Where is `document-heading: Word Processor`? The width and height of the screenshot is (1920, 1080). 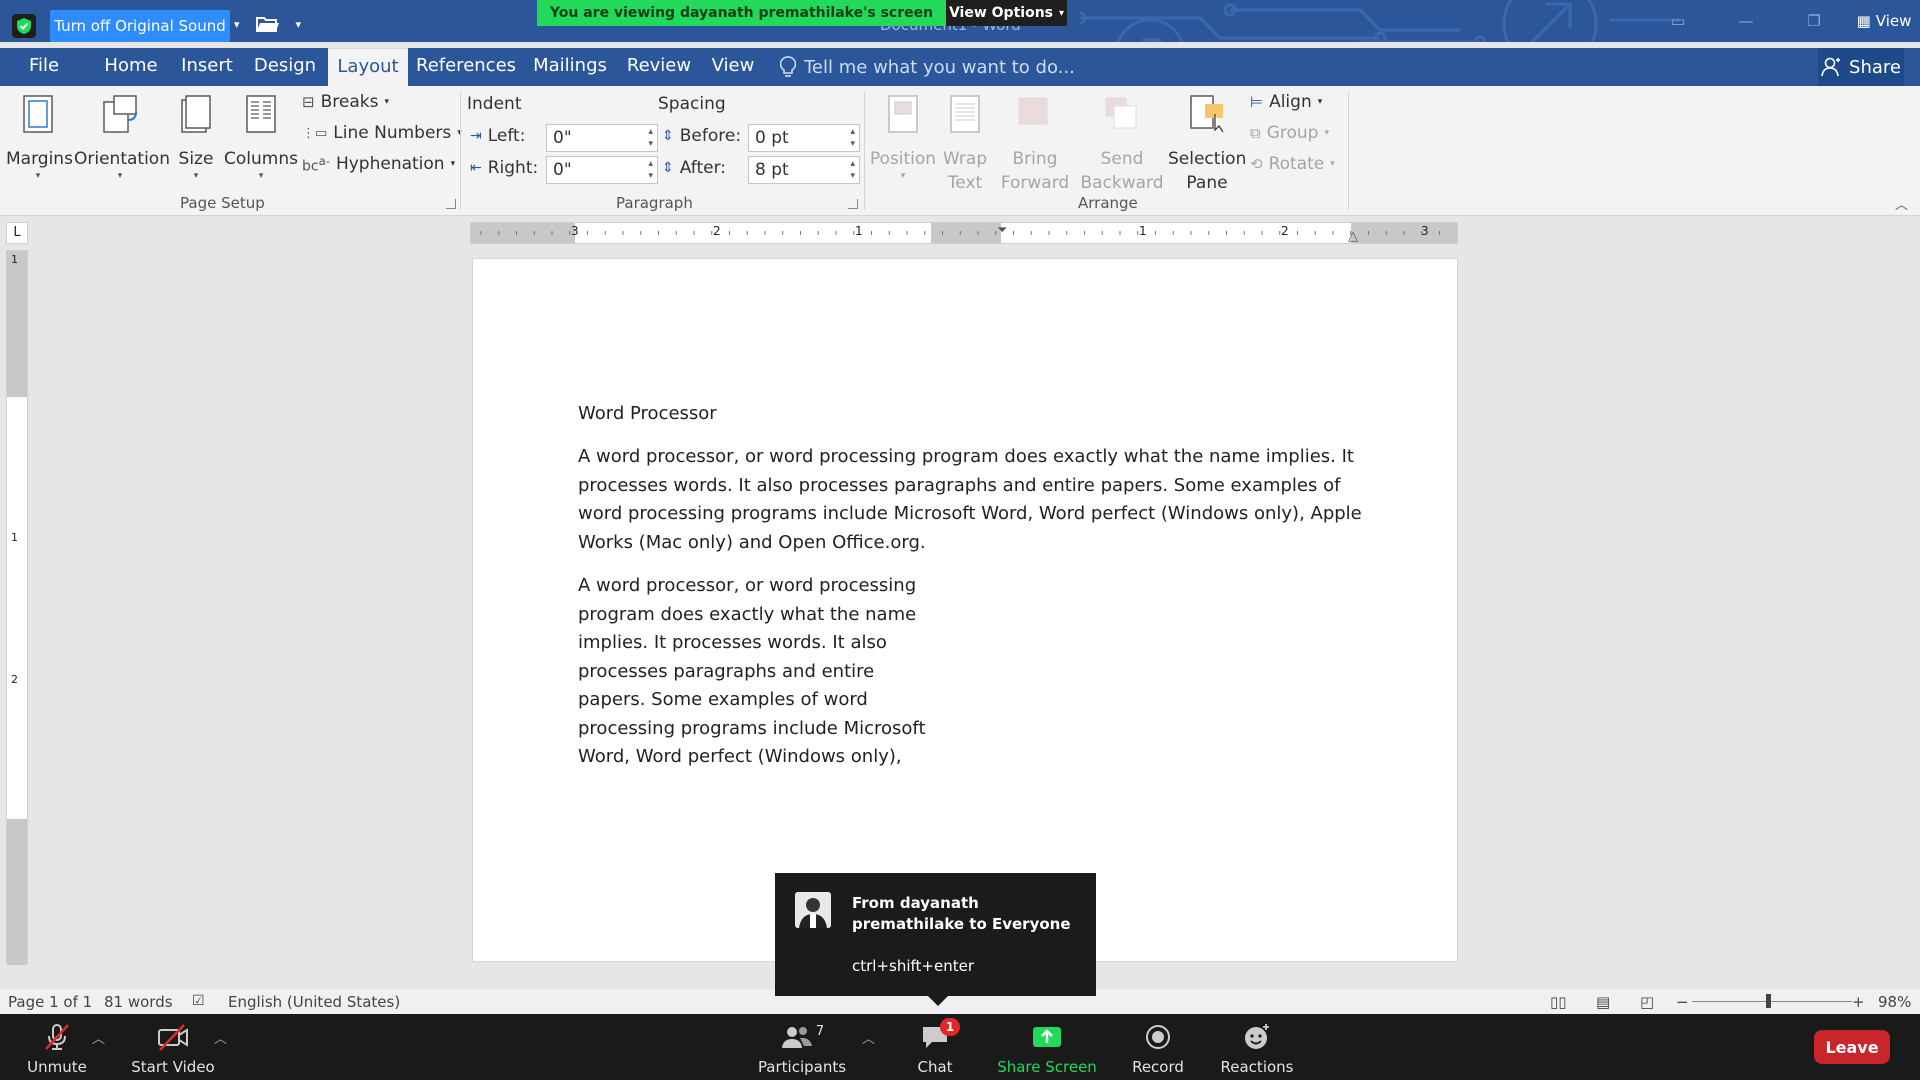
document-heading: Word Processor is located at coordinates (647, 414).